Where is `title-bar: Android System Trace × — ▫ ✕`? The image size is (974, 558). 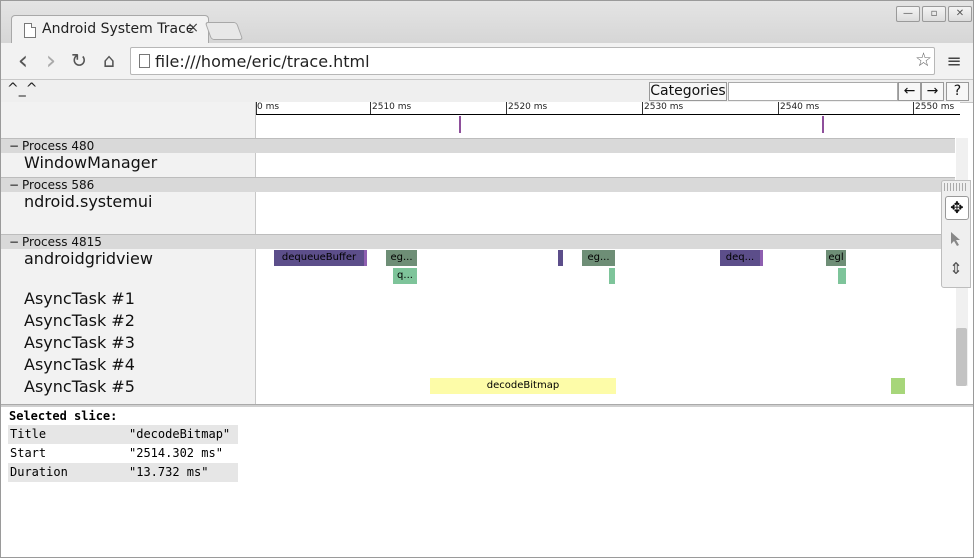
title-bar: Android System Trace × — ▫ ✕ is located at coordinates (487, 22).